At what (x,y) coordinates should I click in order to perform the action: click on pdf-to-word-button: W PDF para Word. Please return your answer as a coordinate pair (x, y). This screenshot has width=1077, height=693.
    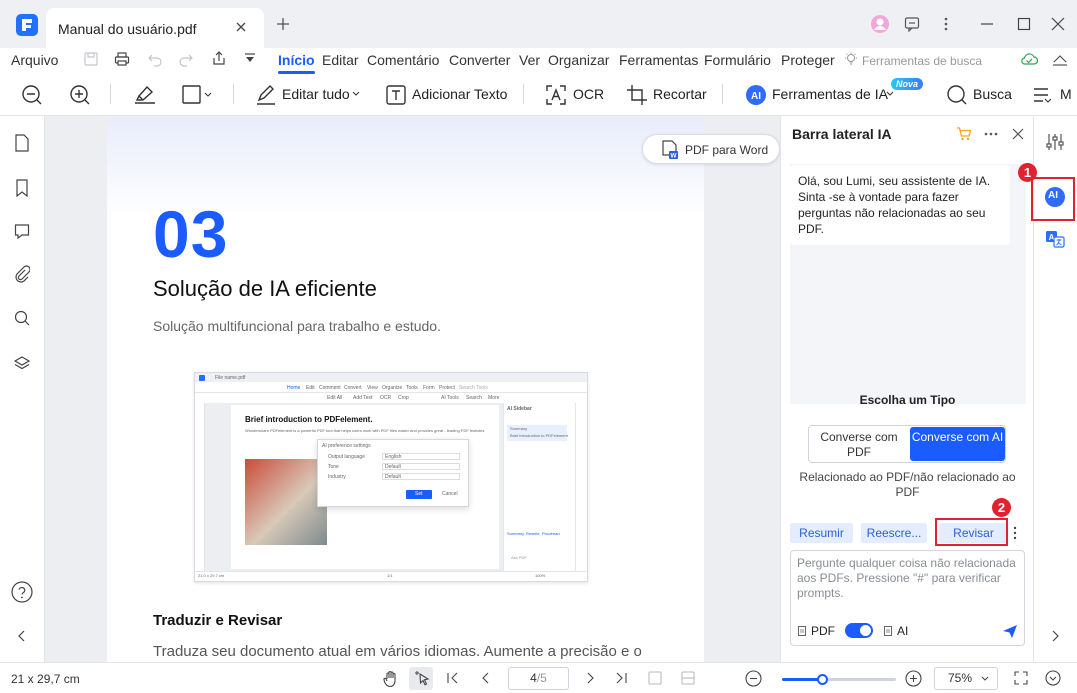
    Looking at the image, I should click on (711, 149).